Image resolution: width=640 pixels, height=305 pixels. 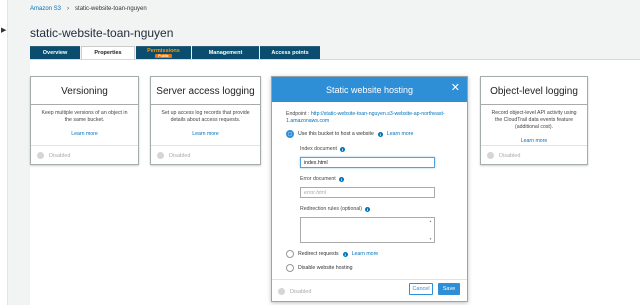 What do you see at coordinates (421, 289) in the screenshot?
I see `cancel-button: Cancel` at bounding box center [421, 289].